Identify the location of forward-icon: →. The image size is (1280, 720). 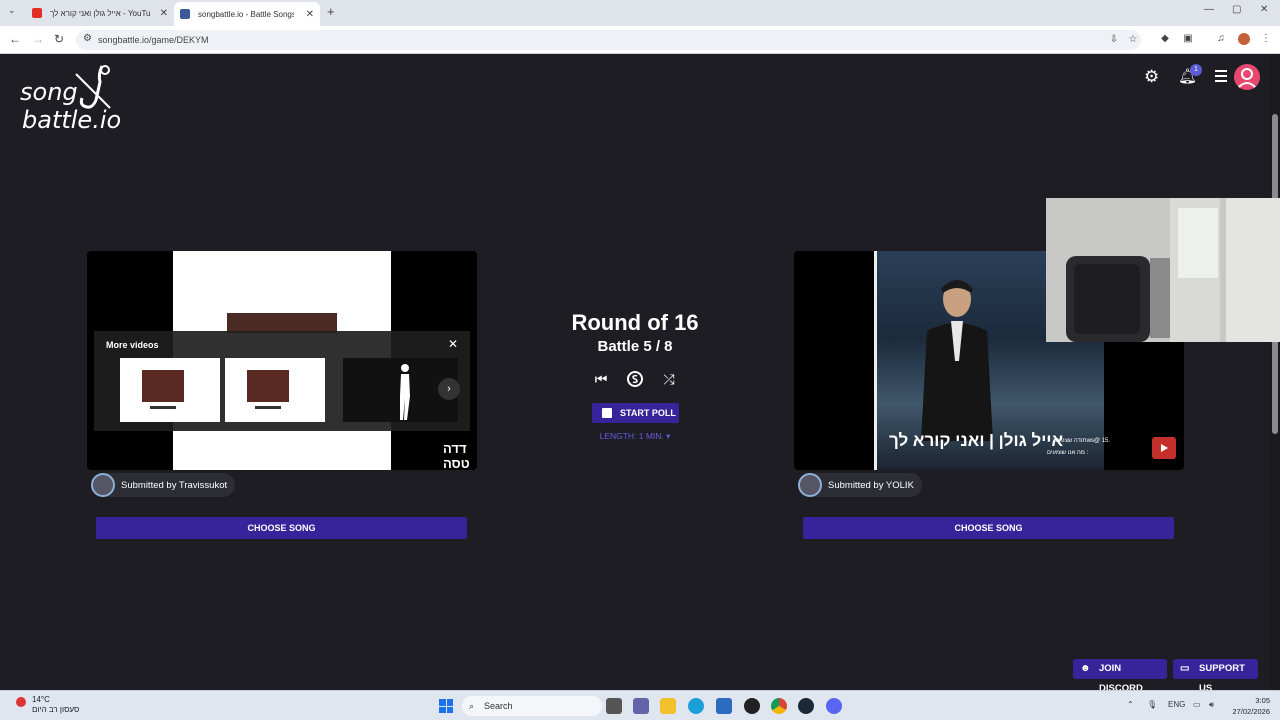
(38, 39).